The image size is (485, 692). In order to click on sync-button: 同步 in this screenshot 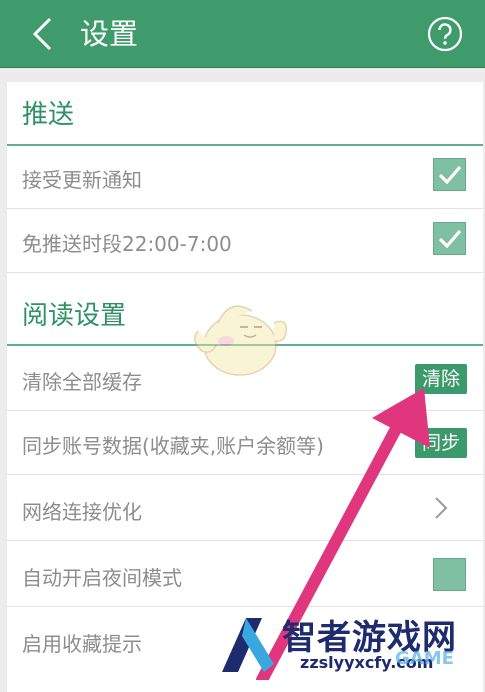, I will do `click(441, 443)`.